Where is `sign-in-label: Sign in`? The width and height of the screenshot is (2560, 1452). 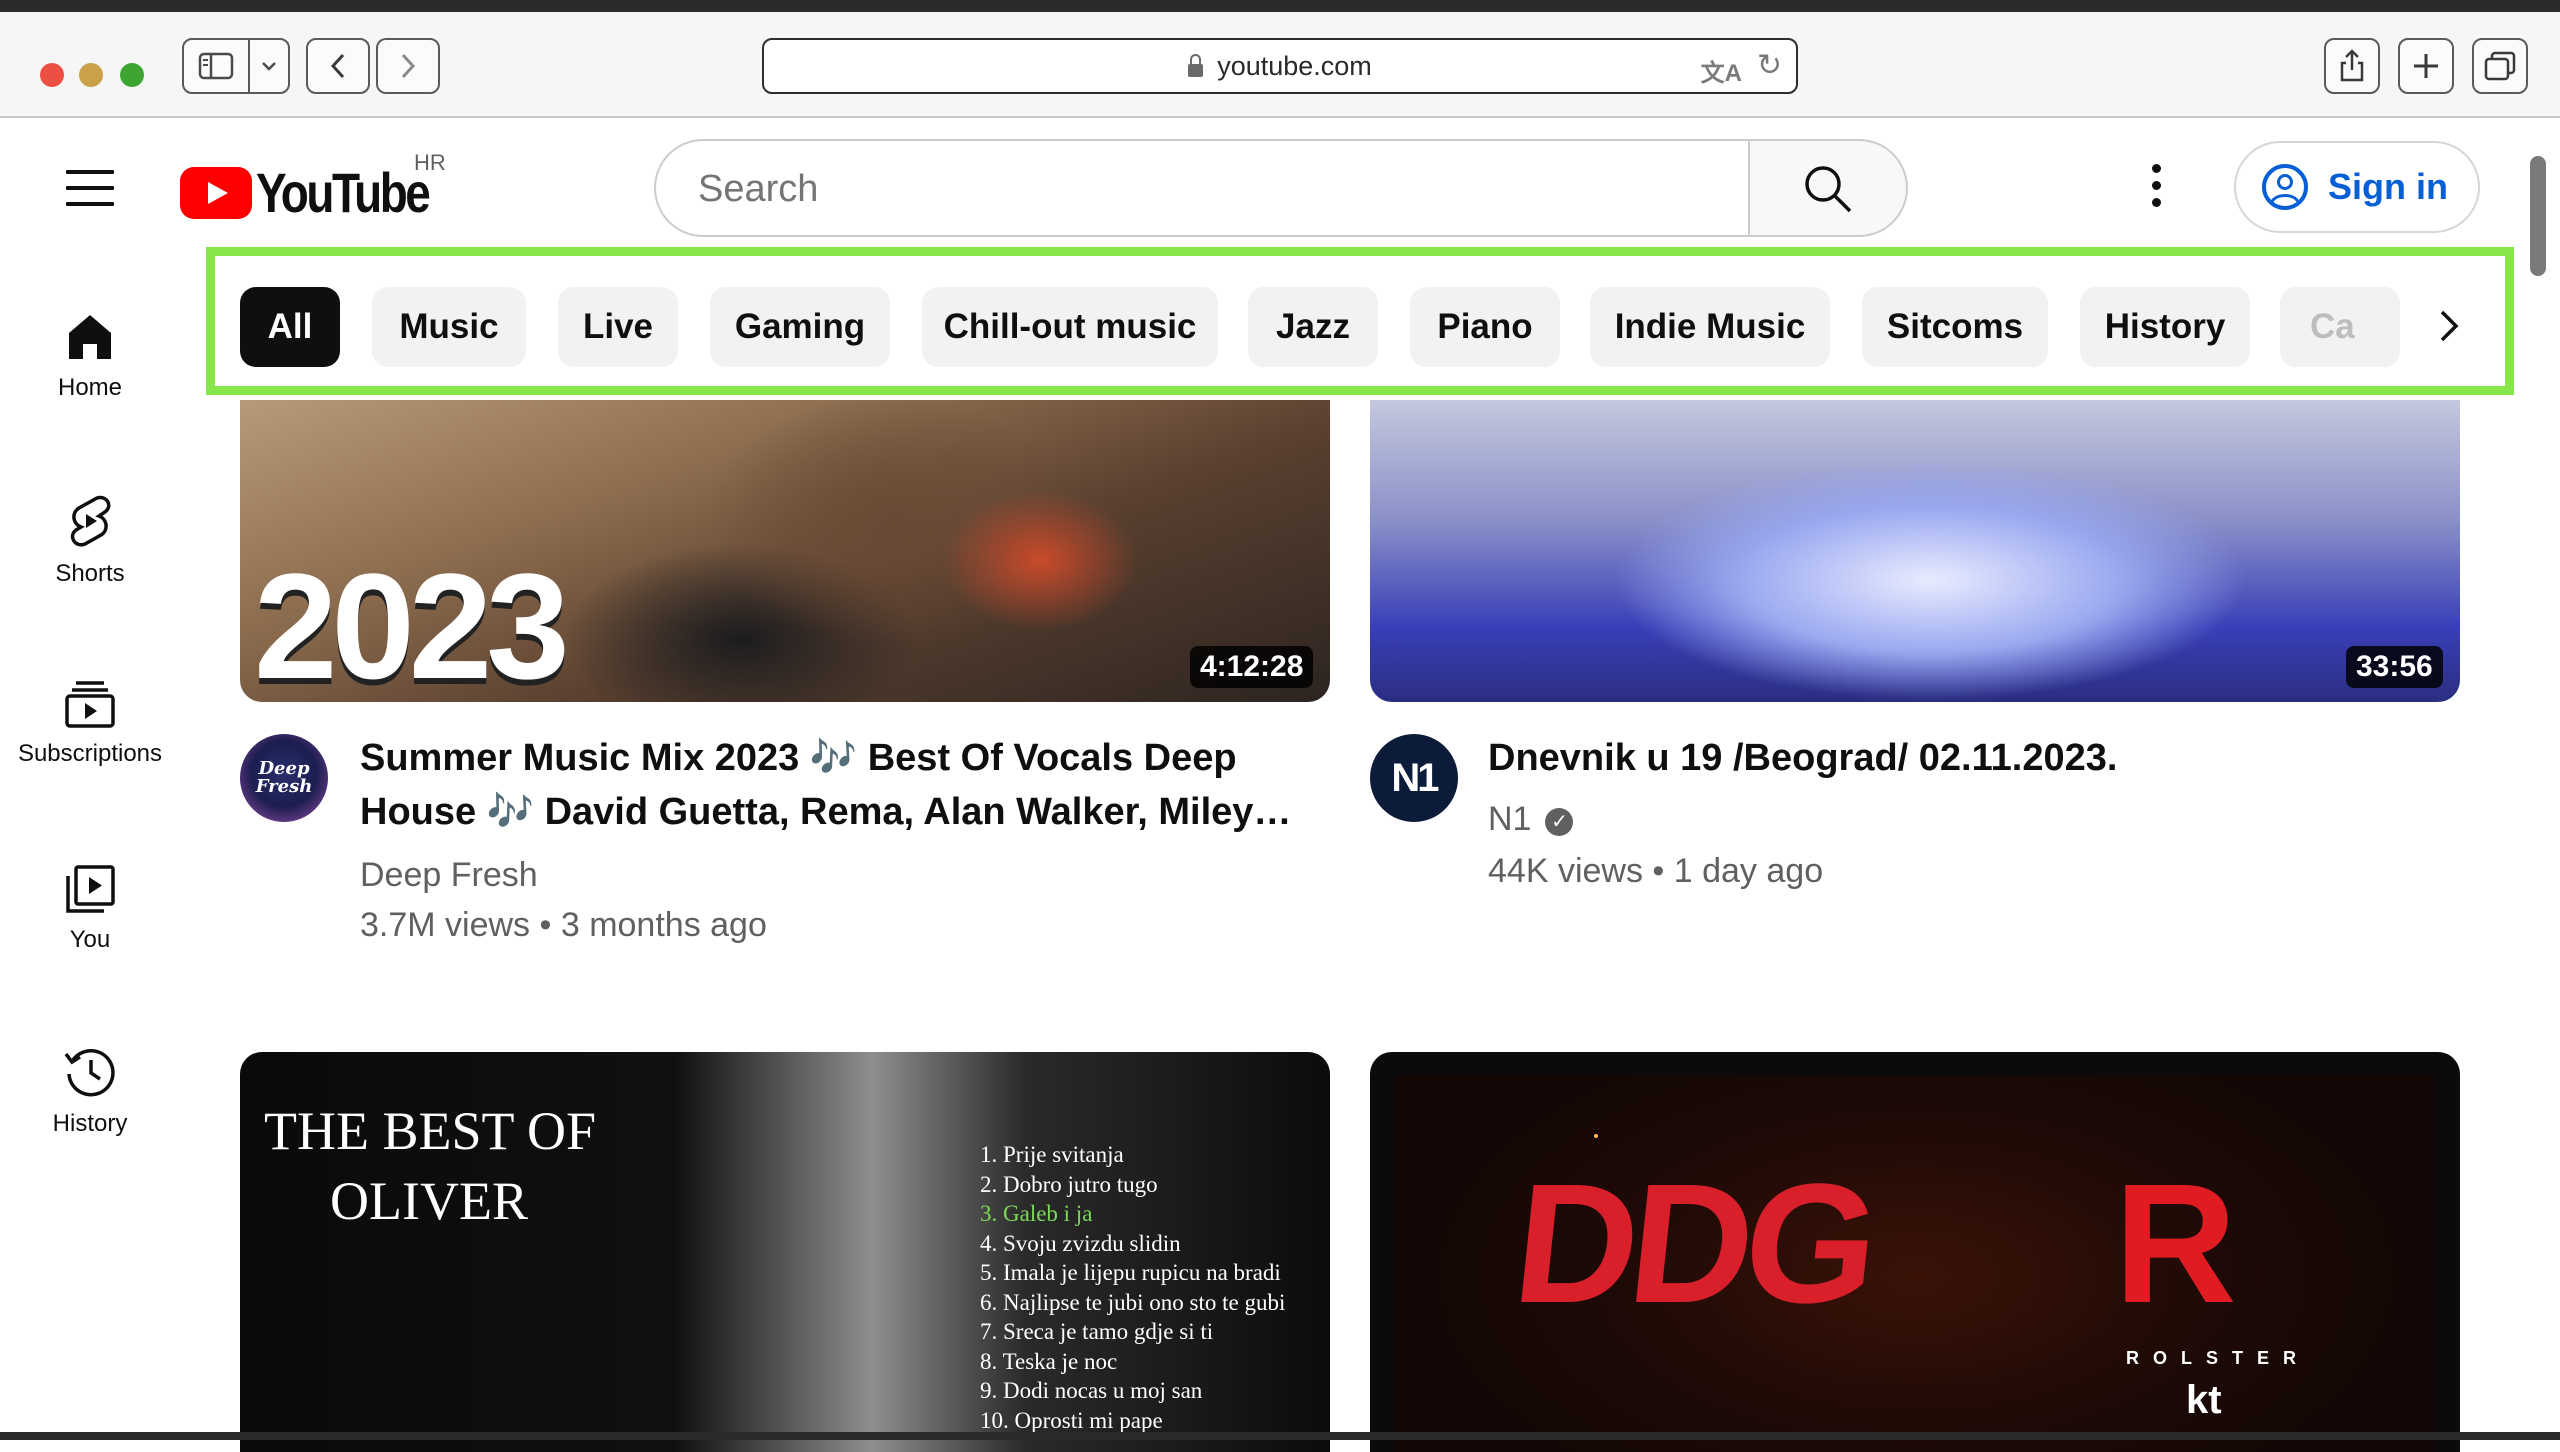
sign-in-label: Sign in is located at coordinates (2388, 186).